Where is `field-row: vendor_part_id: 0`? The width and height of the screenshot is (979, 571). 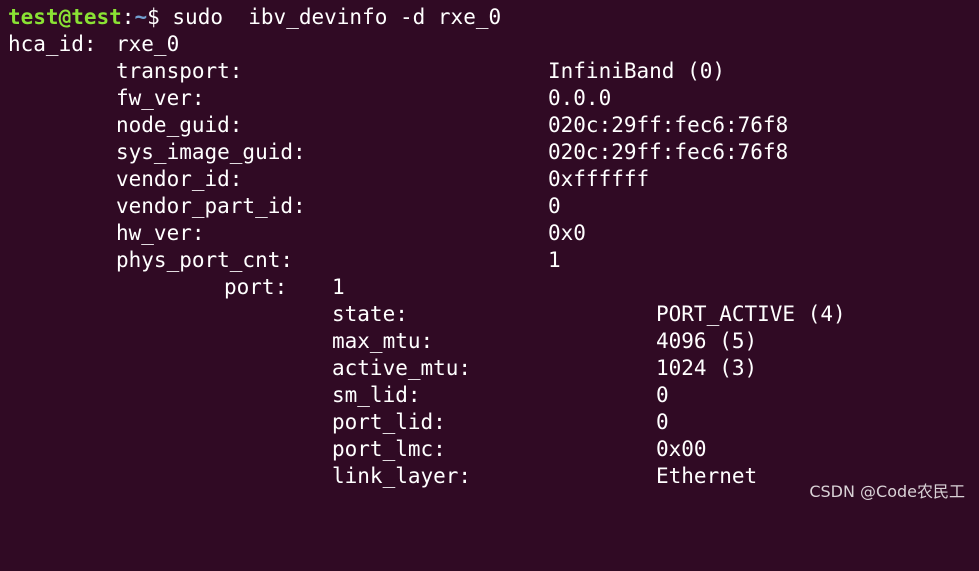
field-row: vendor_part_id: 0 is located at coordinates (284, 206).